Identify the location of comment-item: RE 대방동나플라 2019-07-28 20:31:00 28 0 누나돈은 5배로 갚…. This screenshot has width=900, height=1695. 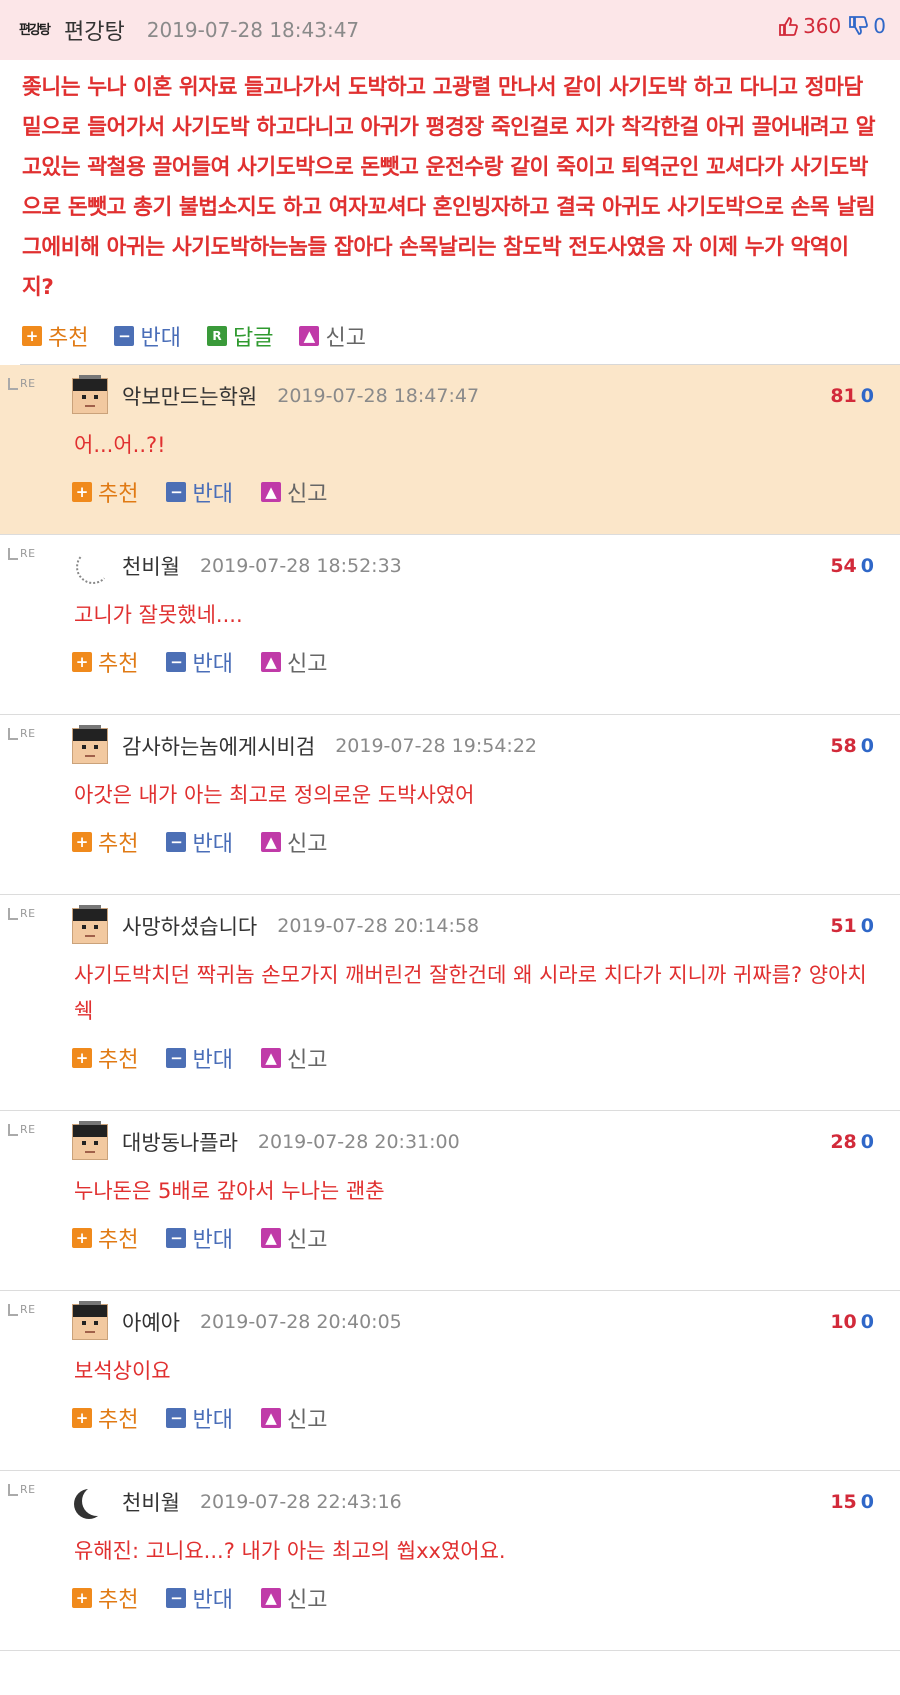
(450, 1201).